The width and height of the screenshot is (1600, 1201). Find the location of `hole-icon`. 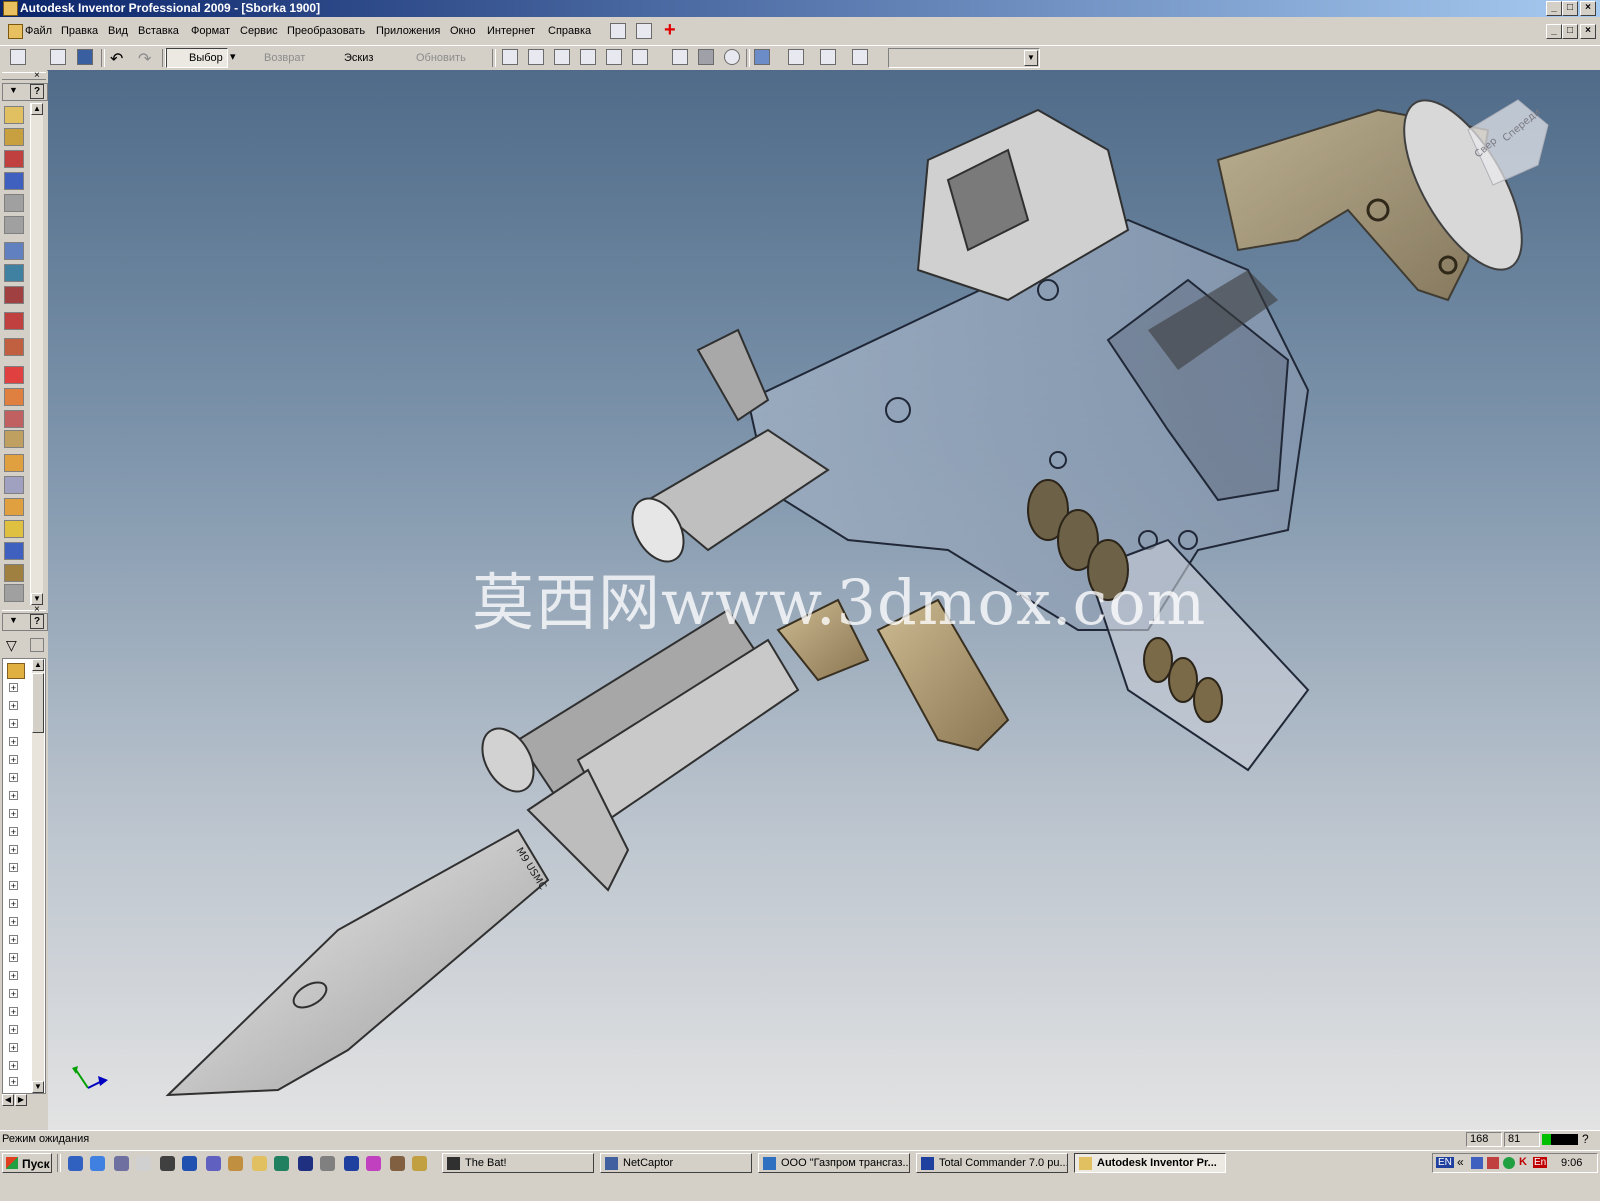

hole-icon is located at coordinates (14, 551).